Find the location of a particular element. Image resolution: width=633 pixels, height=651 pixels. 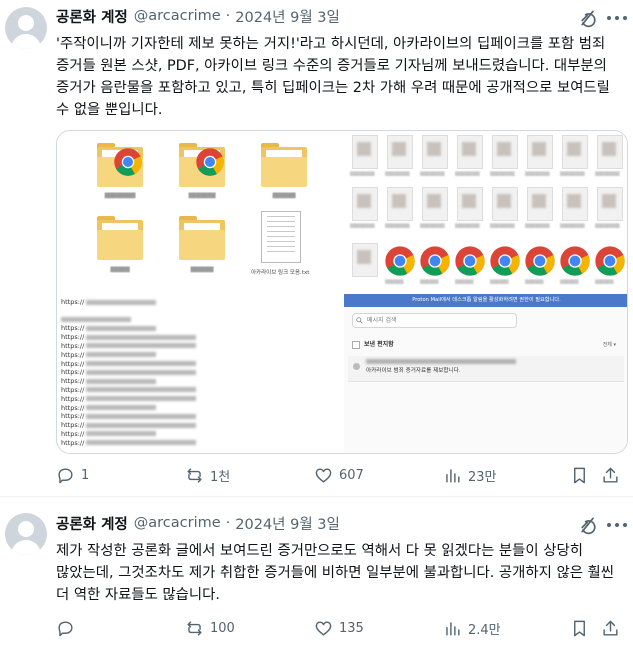

repost-button: 1천 is located at coordinates (207, 475).